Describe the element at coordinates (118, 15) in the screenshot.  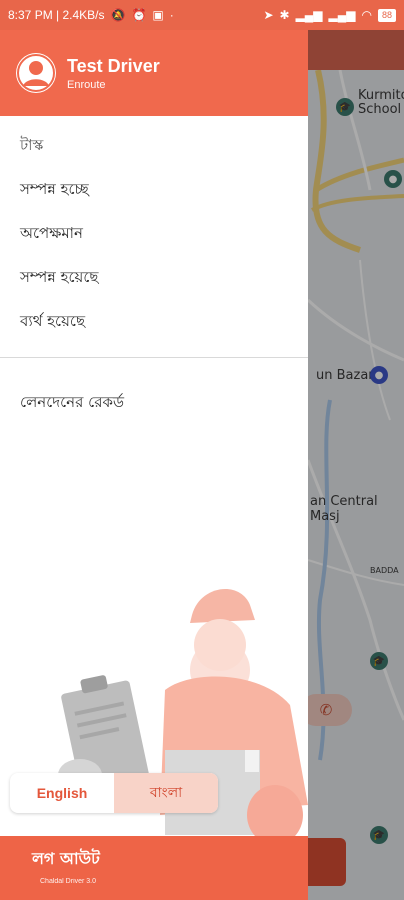
I see `notification-off-icon: 🔕` at that location.